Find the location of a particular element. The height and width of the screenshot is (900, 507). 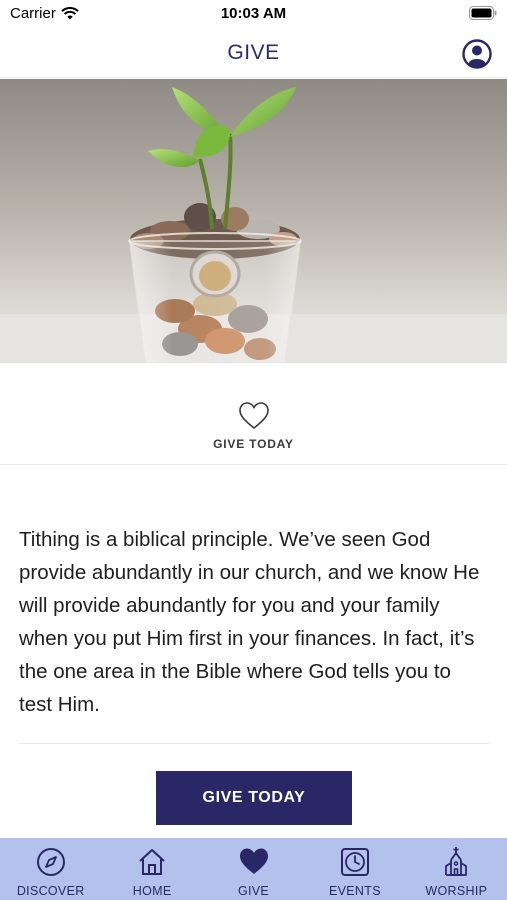

heart-outline-icon is located at coordinates (254, 416).